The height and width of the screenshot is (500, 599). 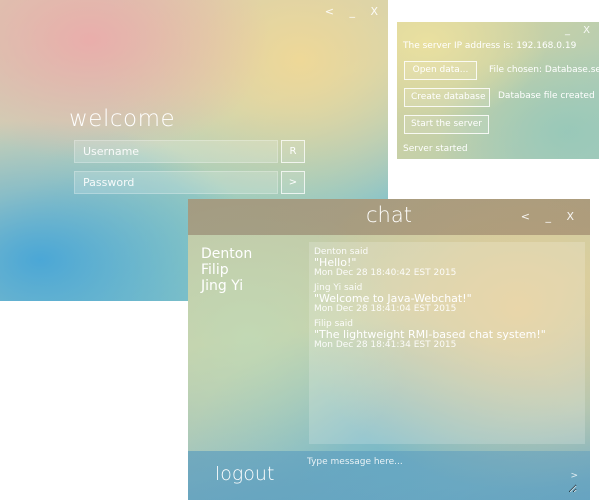 What do you see at coordinates (393, 298) in the screenshot?
I see `message-text: "Welcome to Java-Webchat!"` at bounding box center [393, 298].